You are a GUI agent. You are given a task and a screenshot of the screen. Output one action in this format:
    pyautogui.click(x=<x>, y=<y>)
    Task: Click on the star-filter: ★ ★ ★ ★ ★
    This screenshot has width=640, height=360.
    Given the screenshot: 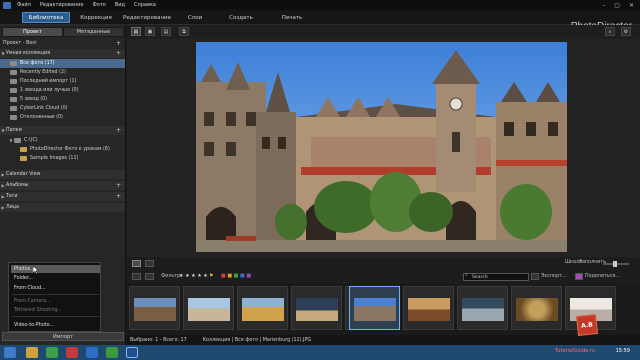 What is the action you would take?
    pyautogui.click(x=193, y=276)
    